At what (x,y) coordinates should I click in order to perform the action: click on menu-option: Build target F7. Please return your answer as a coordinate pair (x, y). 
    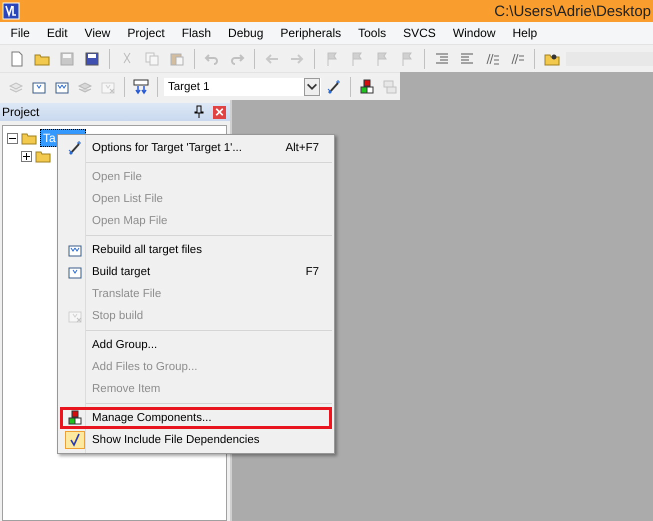
    Looking at the image, I should click on (196, 272).